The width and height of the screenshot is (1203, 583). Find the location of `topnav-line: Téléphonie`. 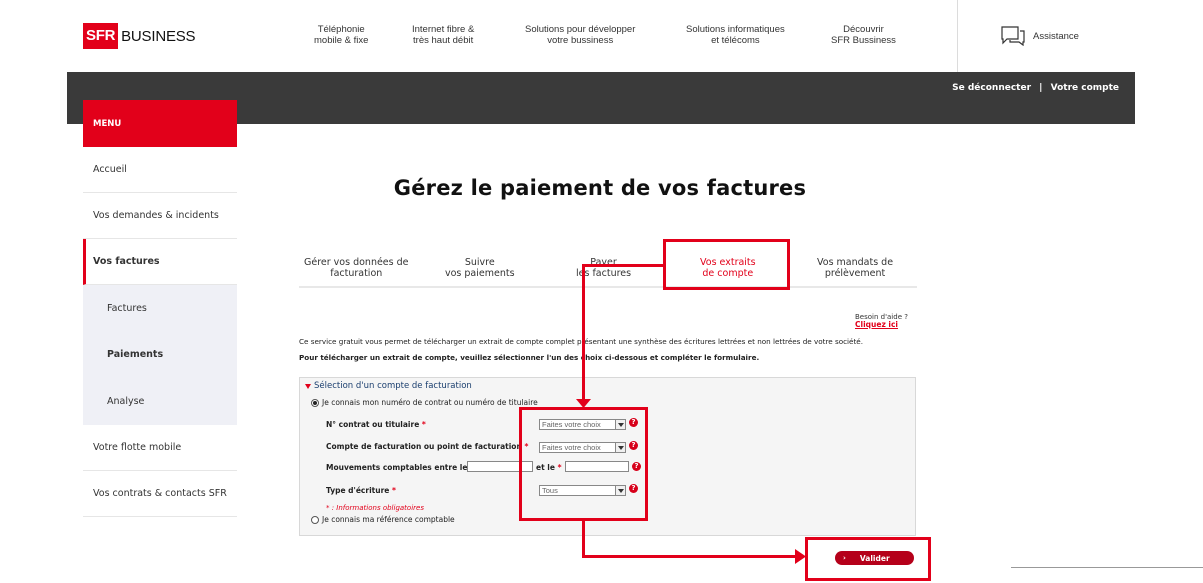

topnav-line: Téléphonie is located at coordinates (341, 29).